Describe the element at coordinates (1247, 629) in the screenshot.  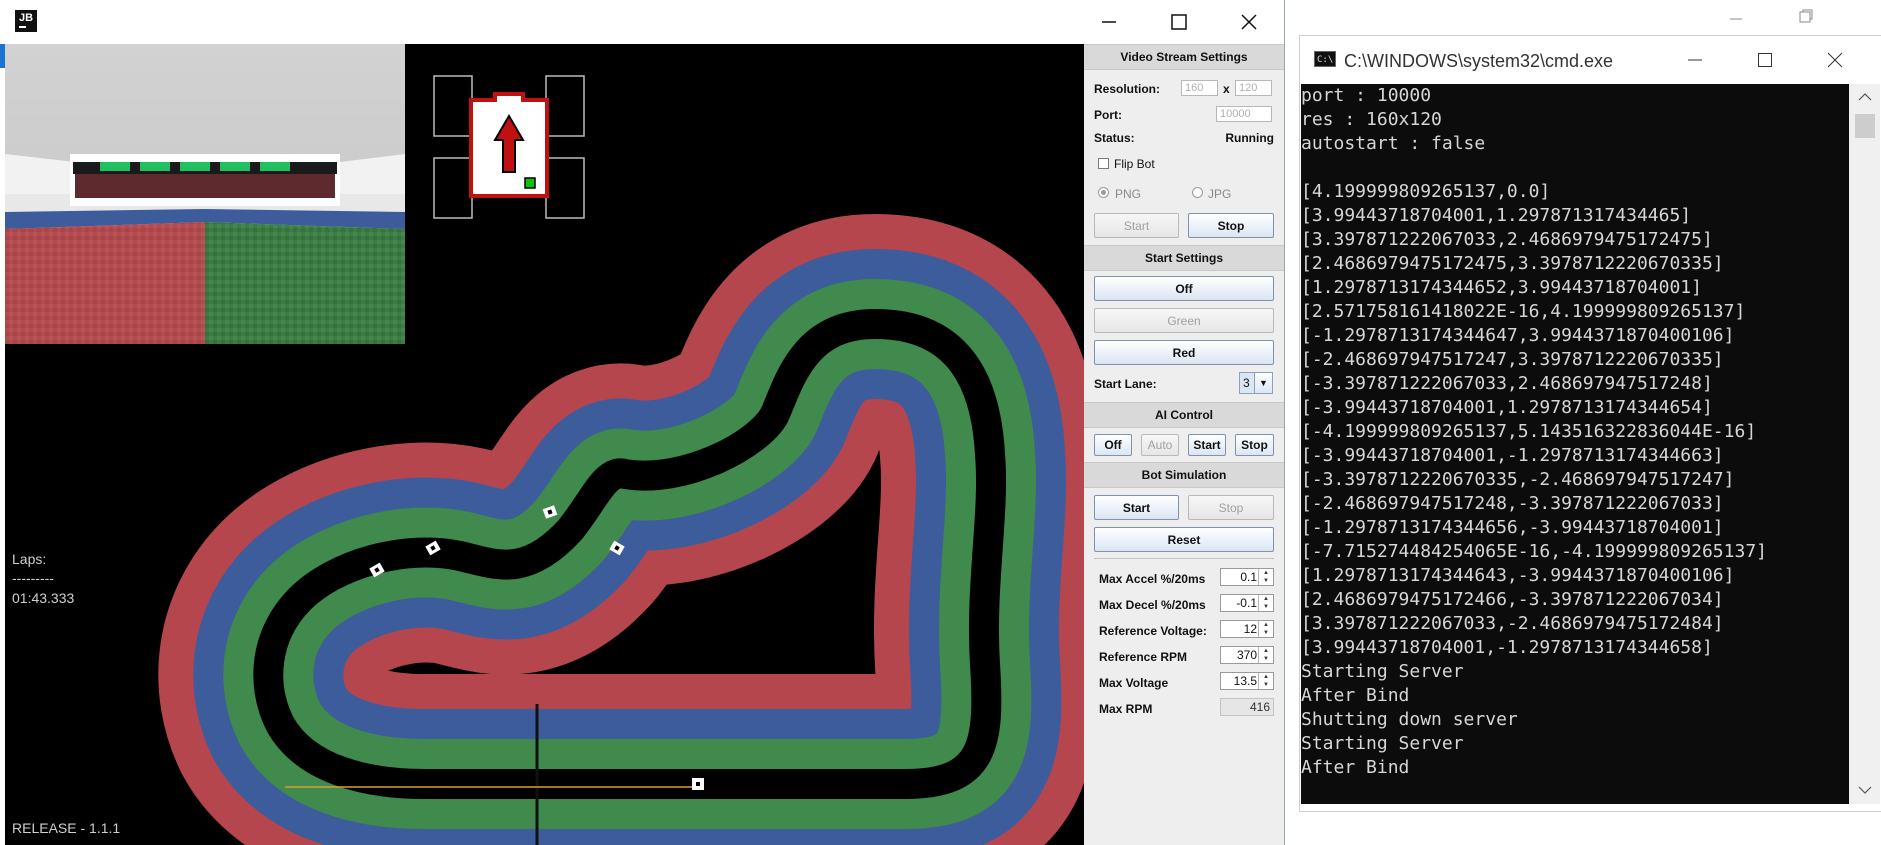
I see `reference-voltage-spinner: 12 ▲ ▼` at that location.